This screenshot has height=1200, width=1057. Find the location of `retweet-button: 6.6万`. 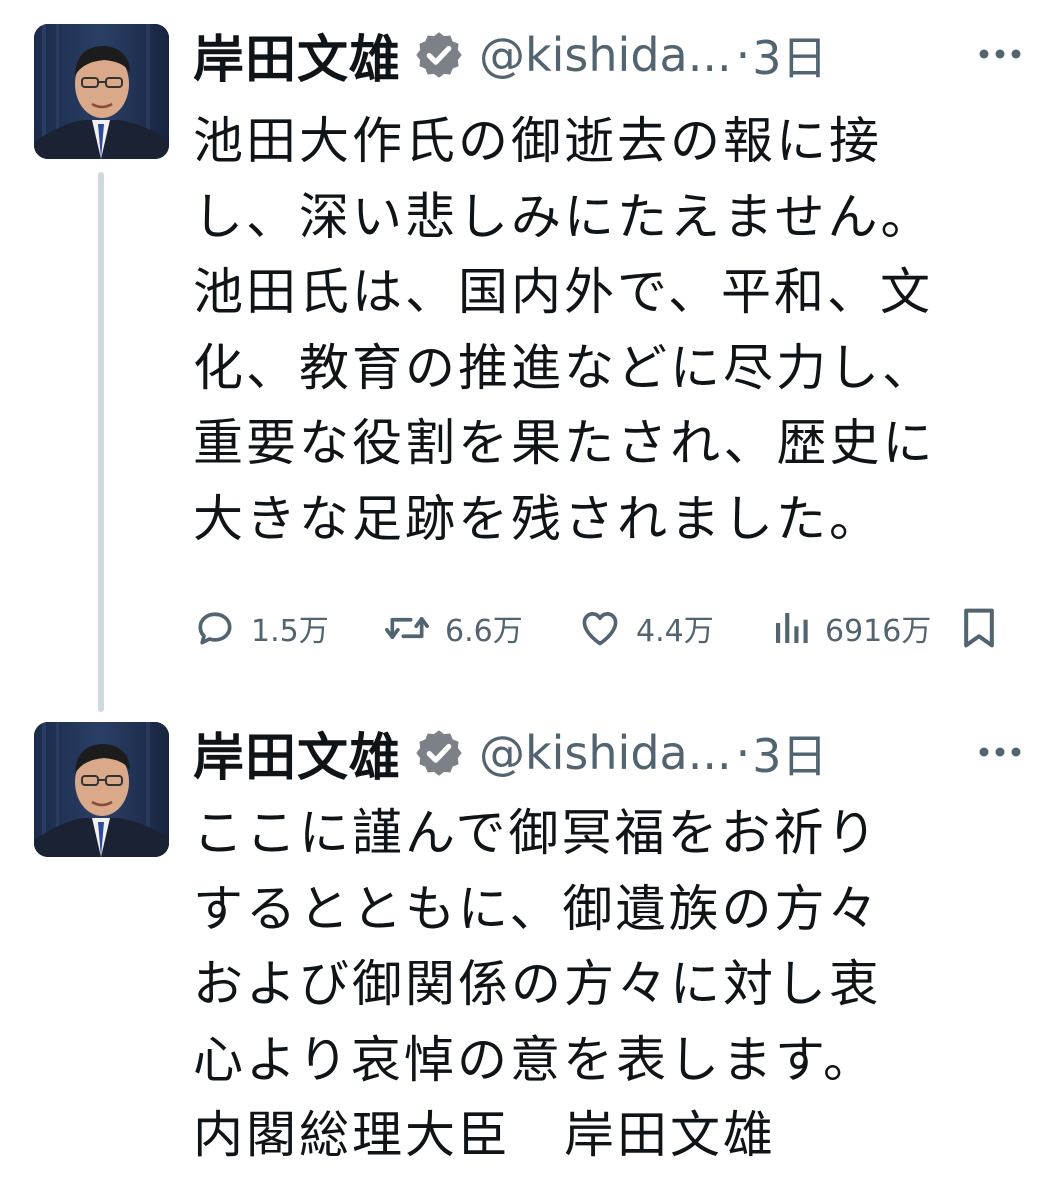

retweet-button: 6.6万 is located at coordinates (453, 628).